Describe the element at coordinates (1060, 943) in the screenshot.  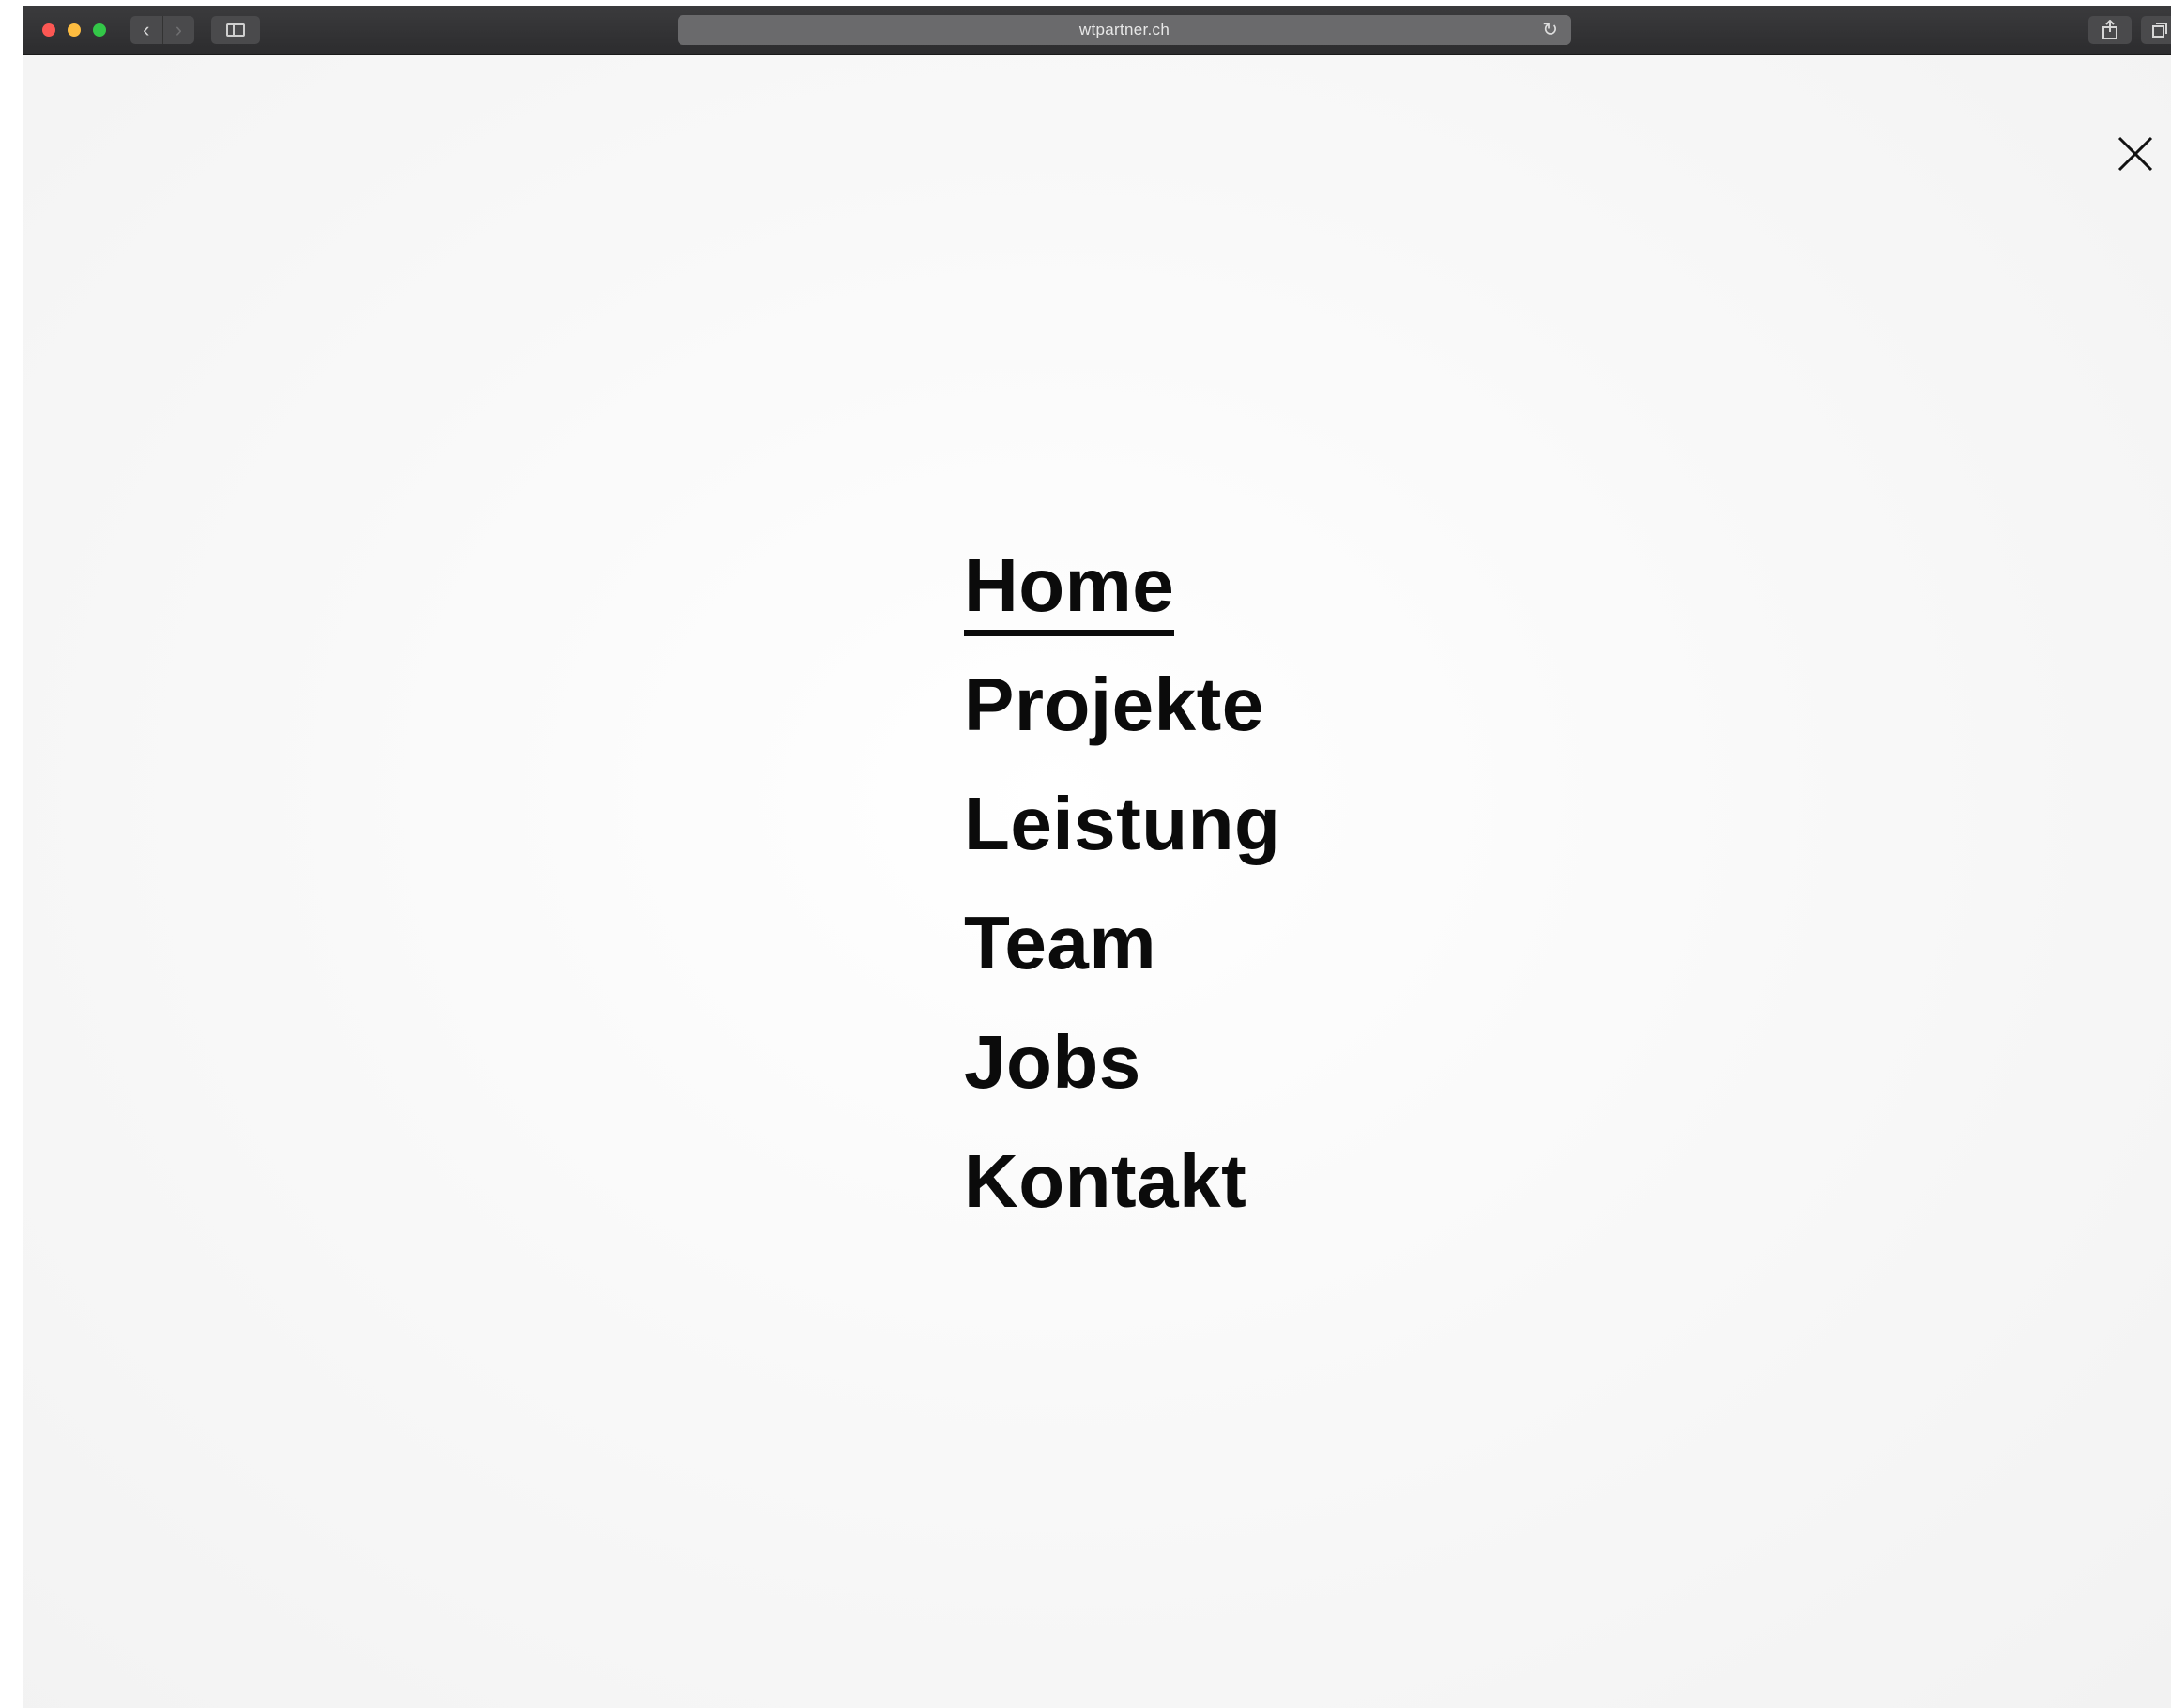
I see `nav-link-team: Team` at that location.